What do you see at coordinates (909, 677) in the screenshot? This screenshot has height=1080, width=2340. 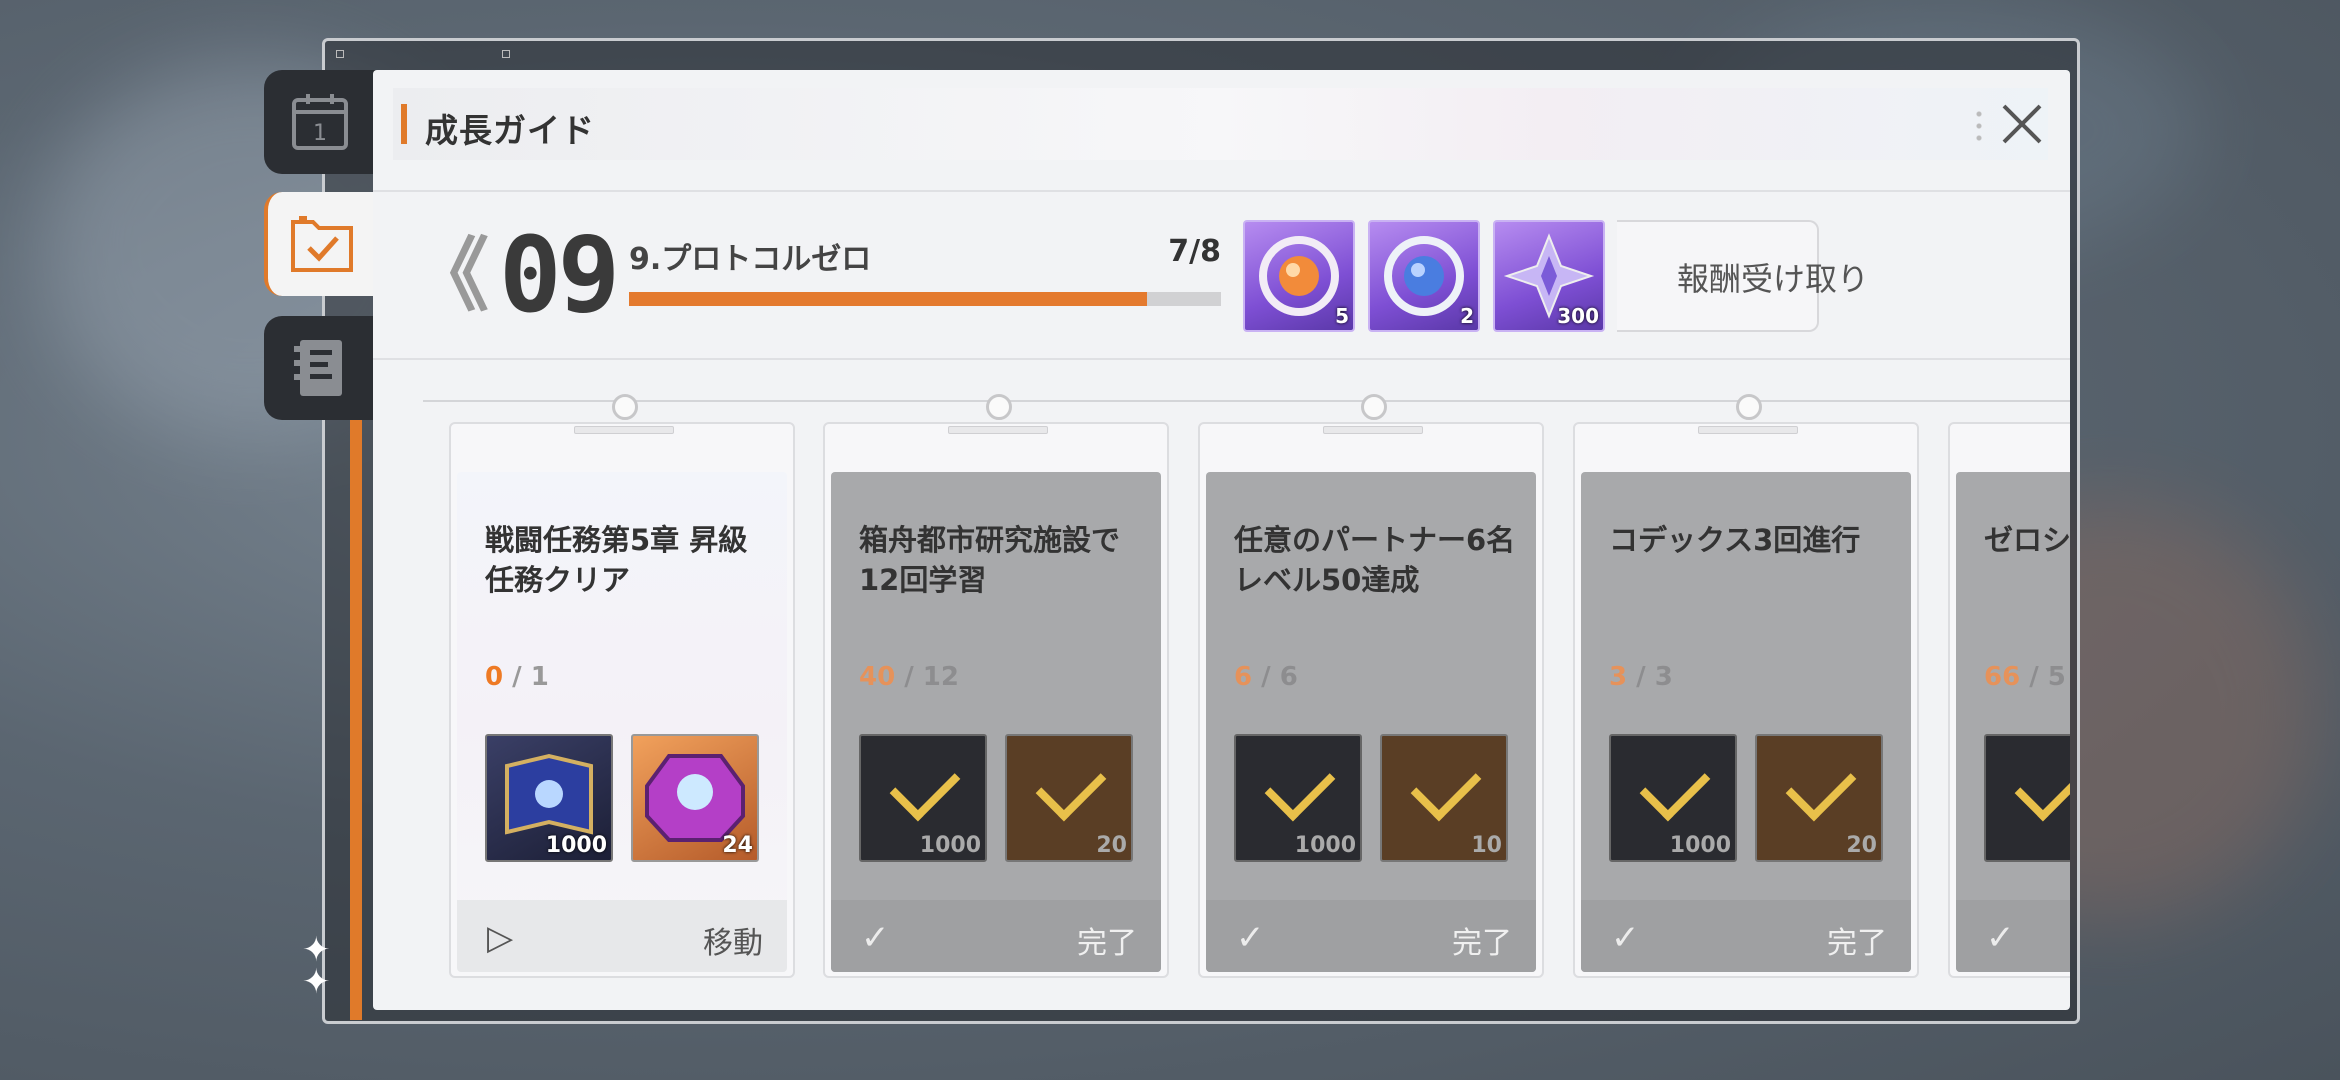 I see `task-progress: 40 / 12` at bounding box center [909, 677].